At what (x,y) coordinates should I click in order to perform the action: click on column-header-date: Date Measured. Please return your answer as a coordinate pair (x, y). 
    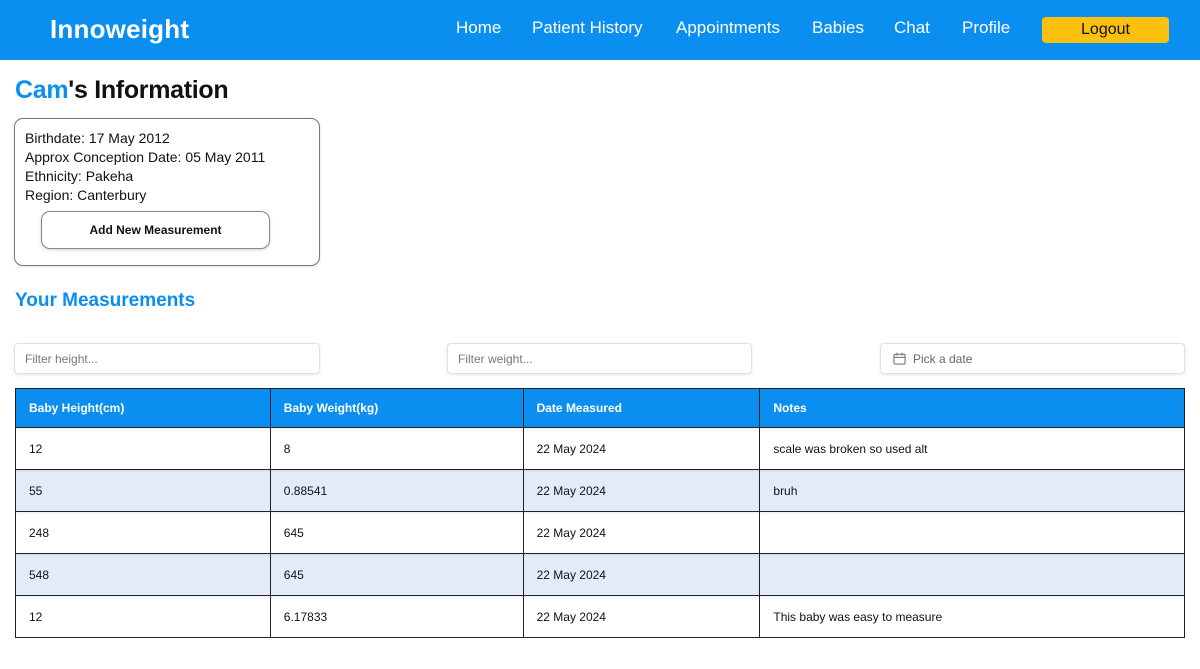
    Looking at the image, I should click on (641, 408).